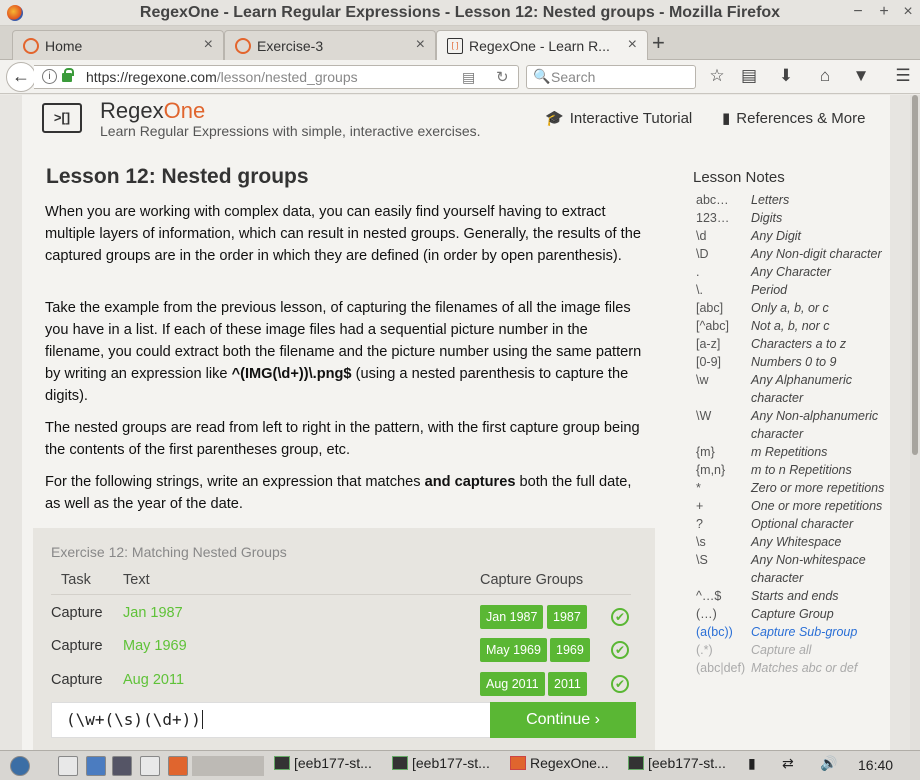  I want to click on window-list-icon, so click(150, 766).